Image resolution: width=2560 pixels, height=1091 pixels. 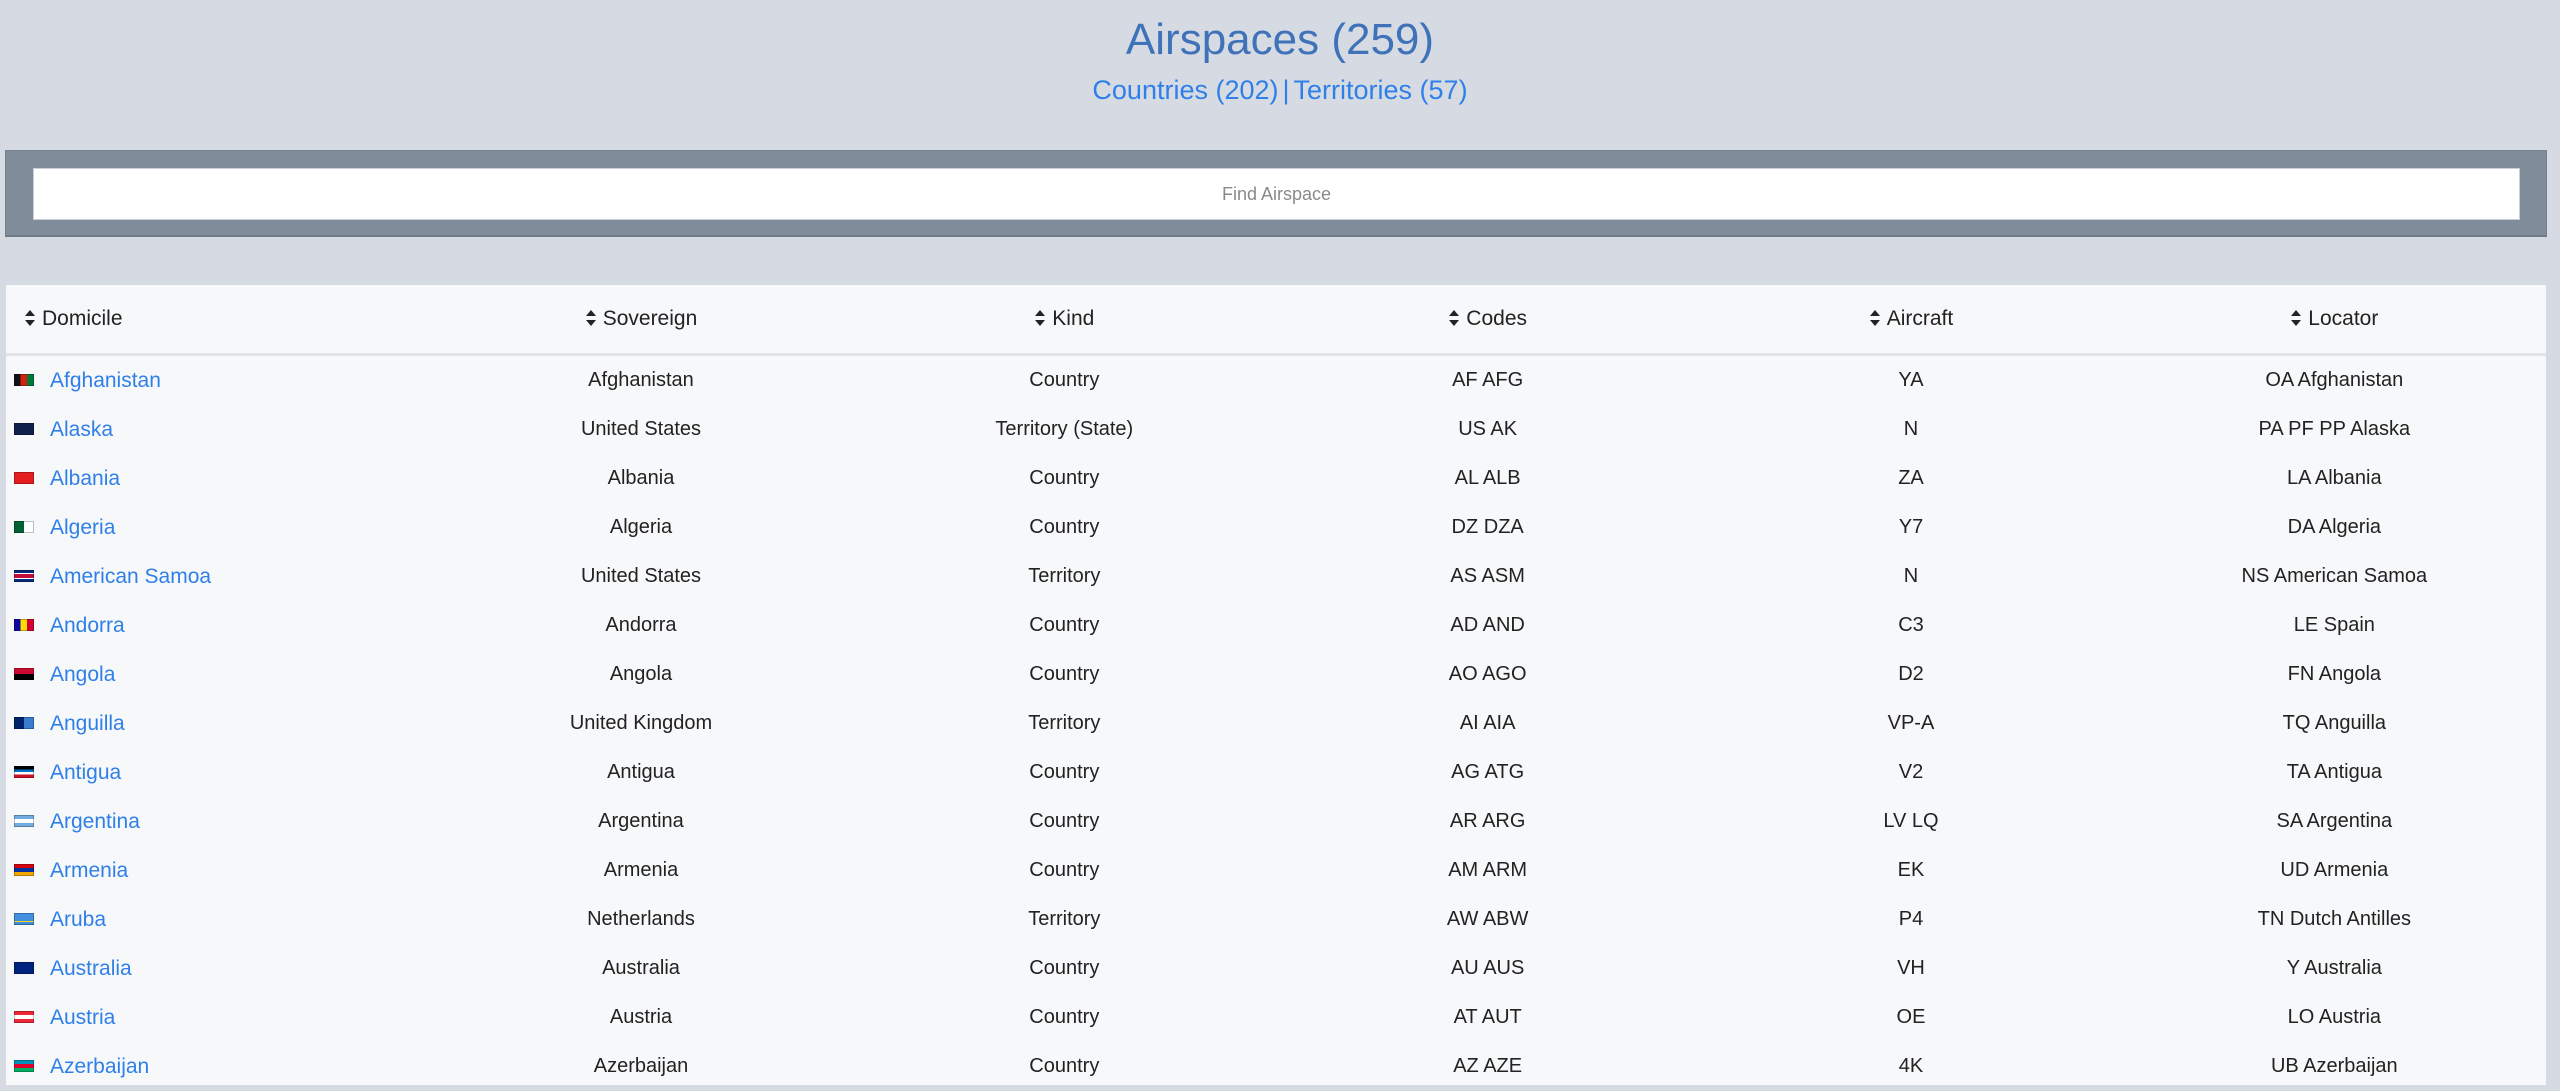 I want to click on cell-aircraft: YA, so click(x=1910, y=380).